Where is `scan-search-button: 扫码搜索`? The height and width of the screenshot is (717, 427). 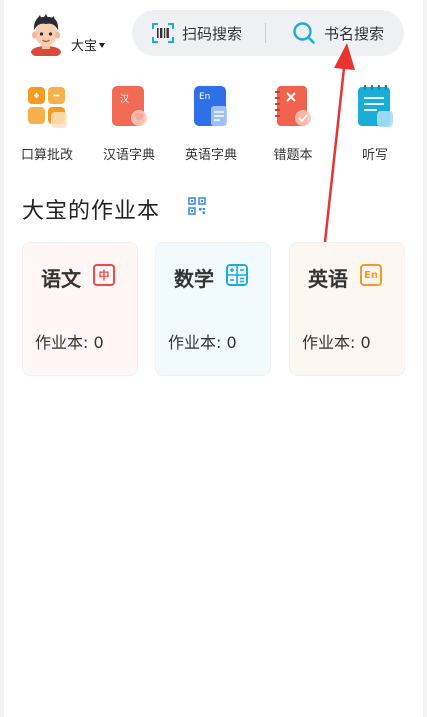
scan-search-button: 扫码搜索 is located at coordinates (197, 33).